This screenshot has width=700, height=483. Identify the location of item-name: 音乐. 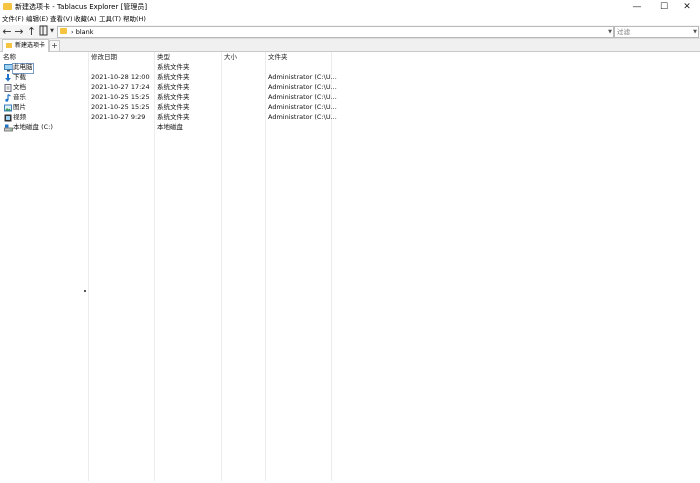
(19, 97).